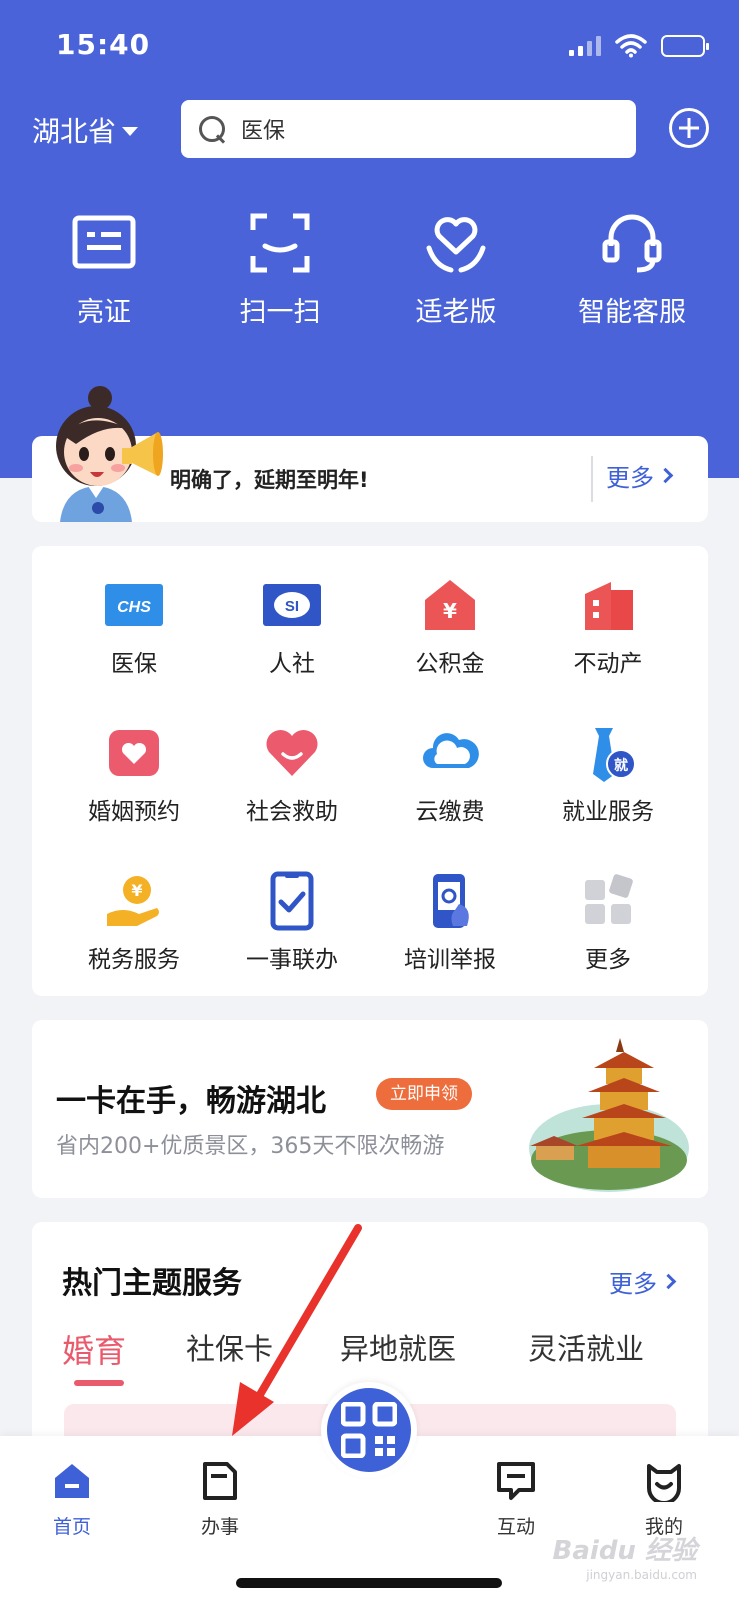  What do you see at coordinates (292, 960) in the screenshot?
I see `service-label: 一事联办` at bounding box center [292, 960].